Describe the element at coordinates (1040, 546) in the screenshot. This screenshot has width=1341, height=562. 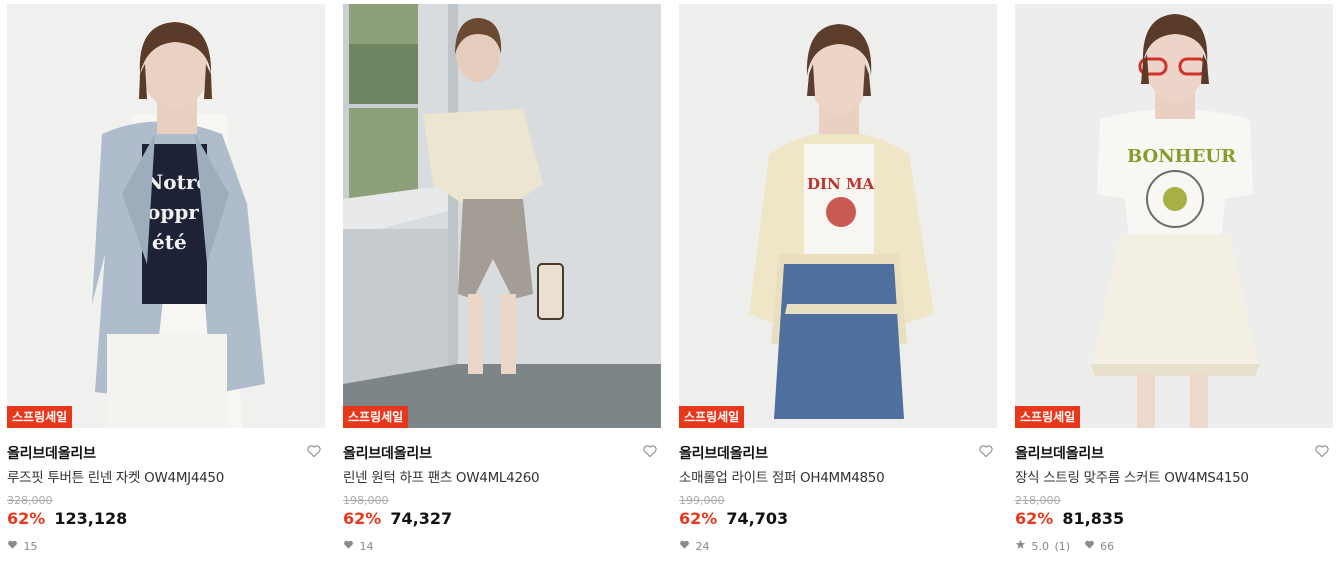
I see `rating-value: 5.0` at that location.